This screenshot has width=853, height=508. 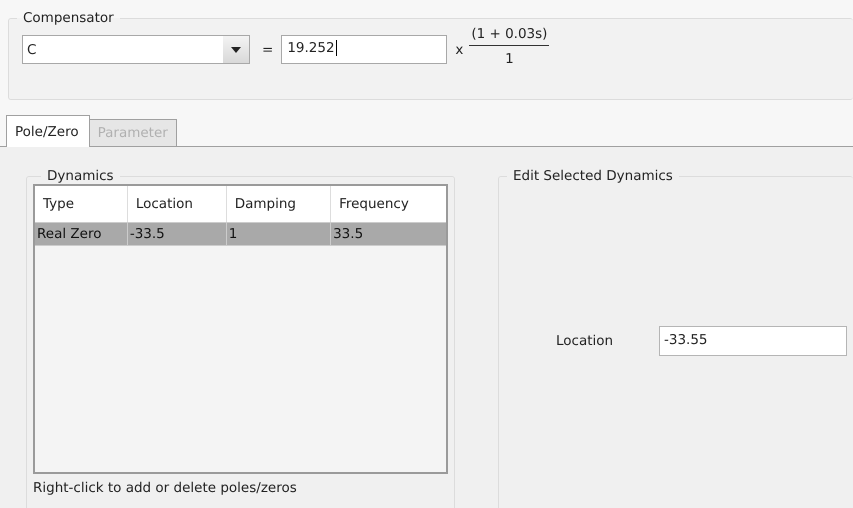 What do you see at coordinates (81, 203) in the screenshot?
I see `column-header: Type` at bounding box center [81, 203].